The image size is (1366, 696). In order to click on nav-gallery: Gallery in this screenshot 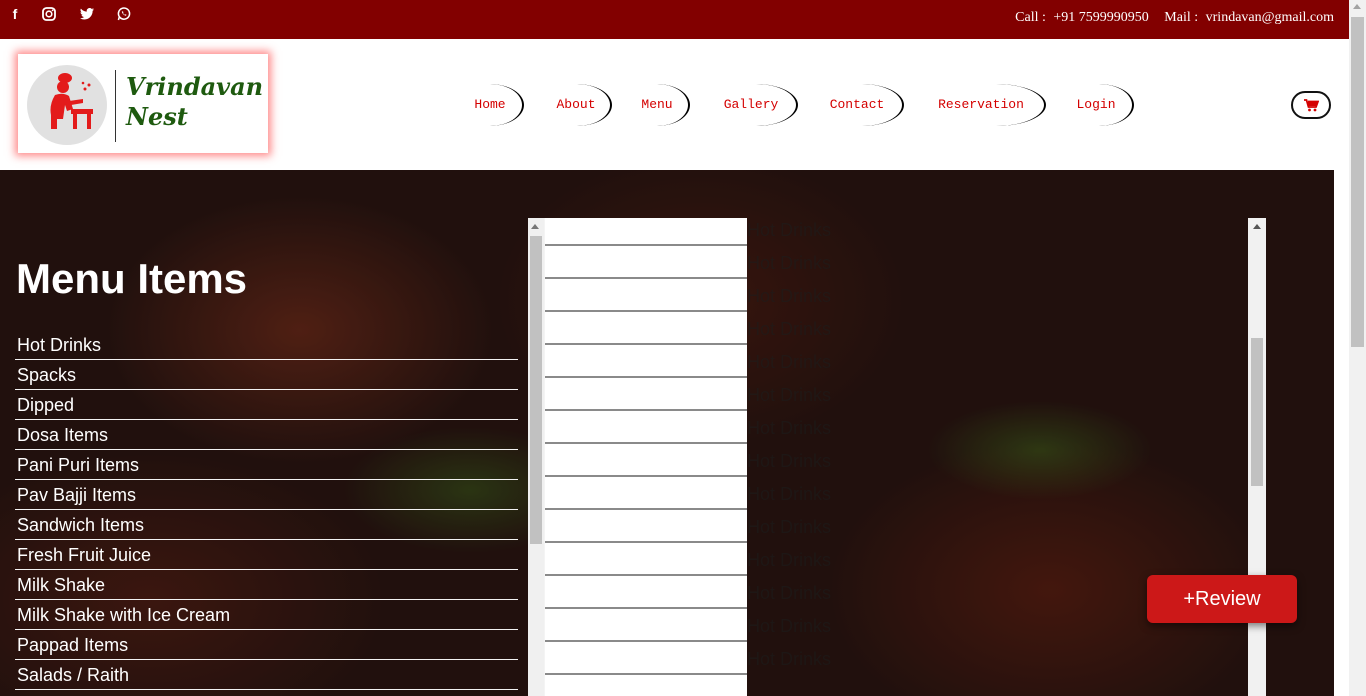, I will do `click(751, 105)`.